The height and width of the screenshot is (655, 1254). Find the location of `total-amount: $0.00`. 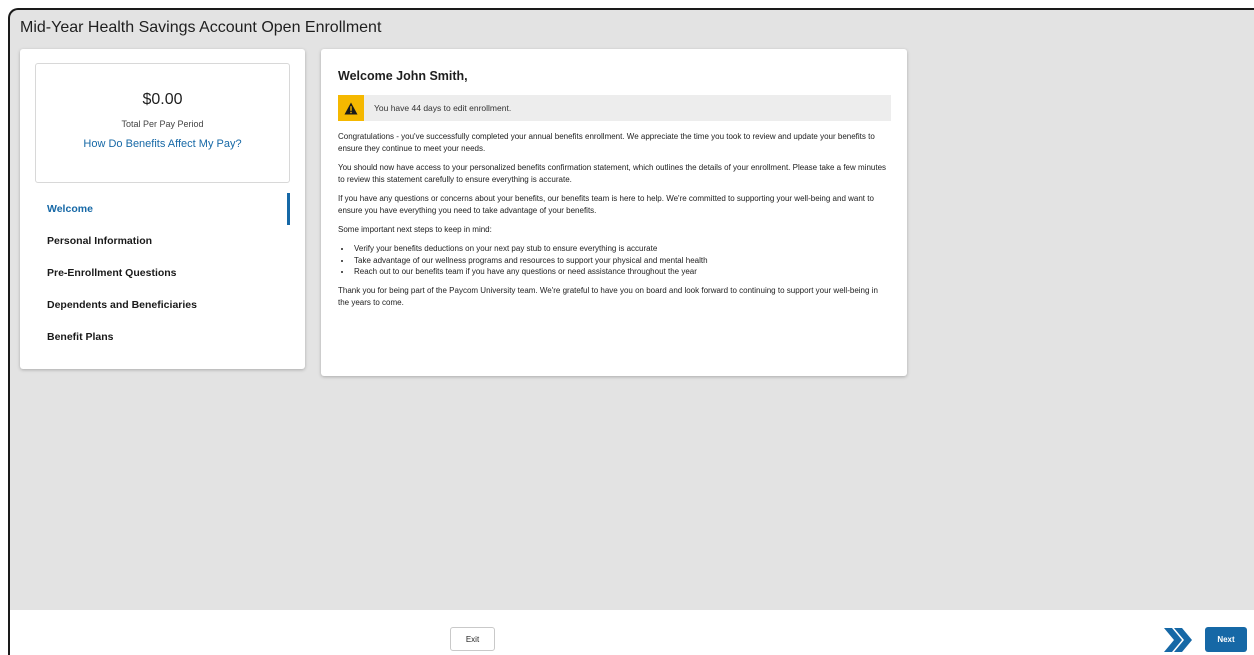

total-amount: $0.00 is located at coordinates (162, 99).